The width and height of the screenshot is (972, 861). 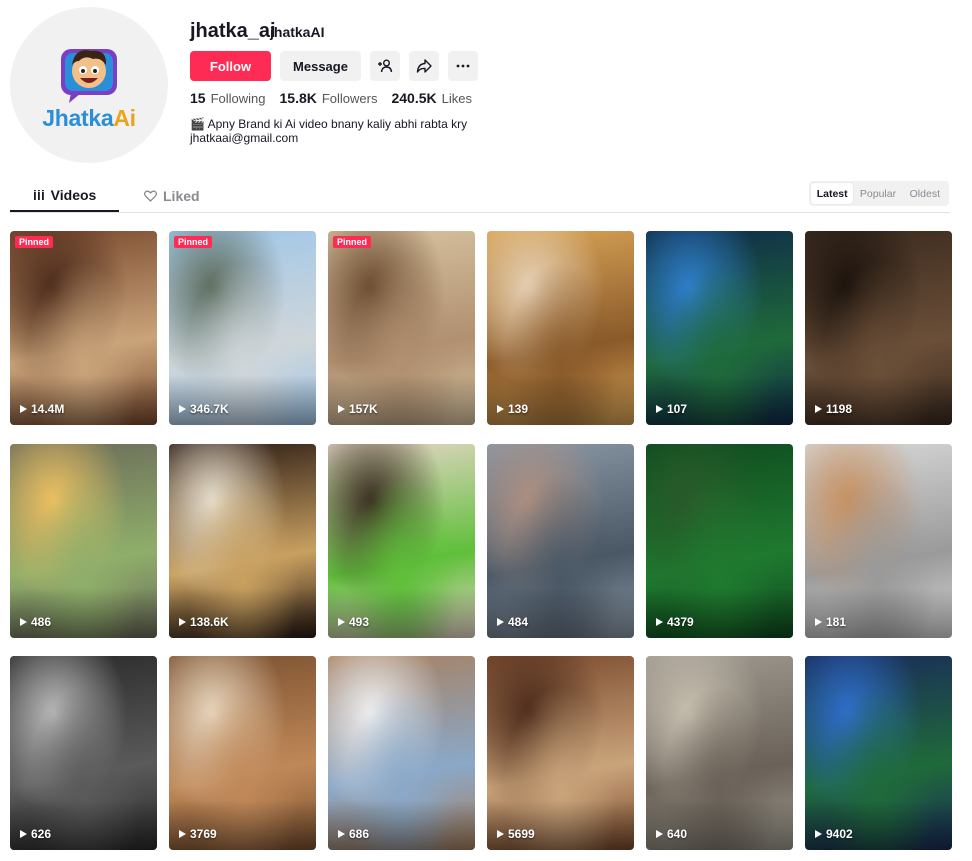 I want to click on profile-avatar: JhatkaAi, so click(x=89, y=85).